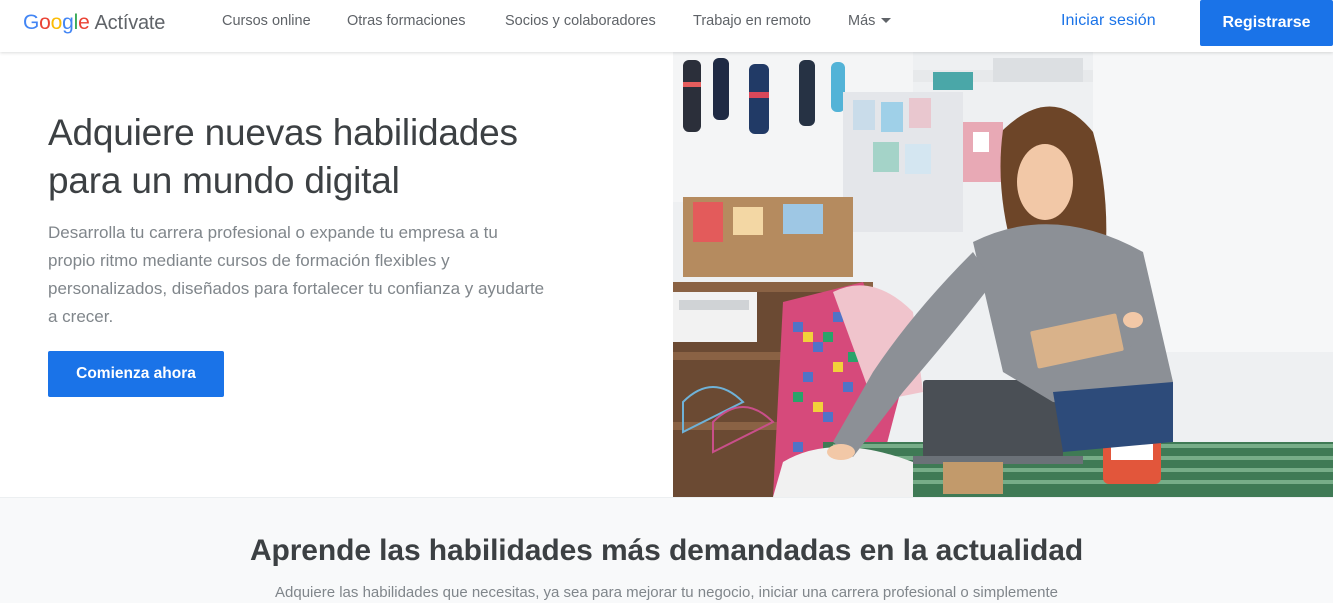 The width and height of the screenshot is (1333, 603). What do you see at coordinates (862, 21) in the screenshot?
I see `nav-item-mas-label: Más` at bounding box center [862, 21].